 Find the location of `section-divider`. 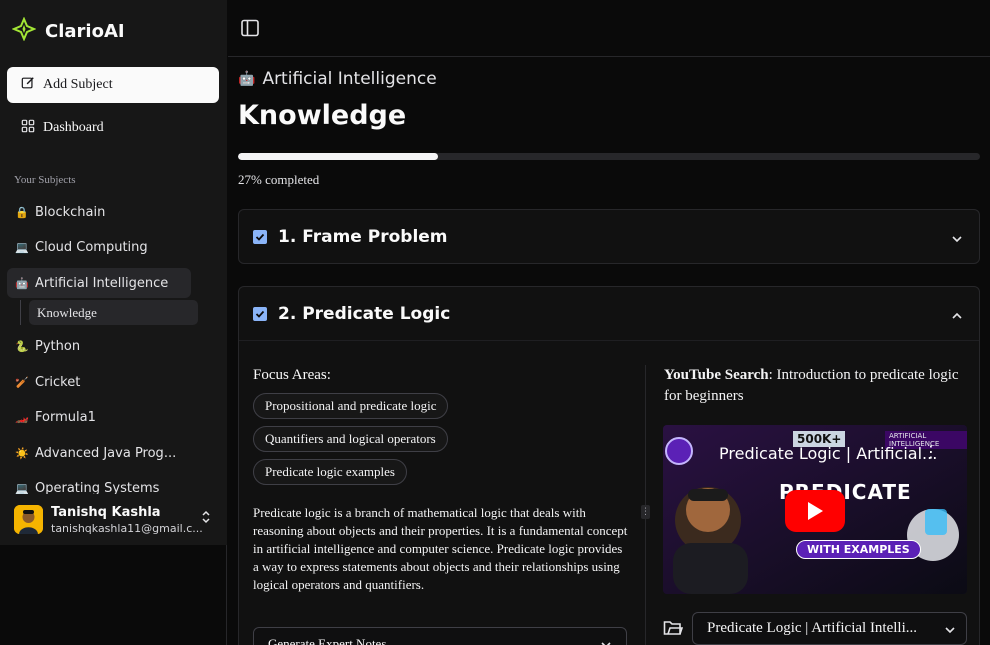

section-divider is located at coordinates (609, 340).